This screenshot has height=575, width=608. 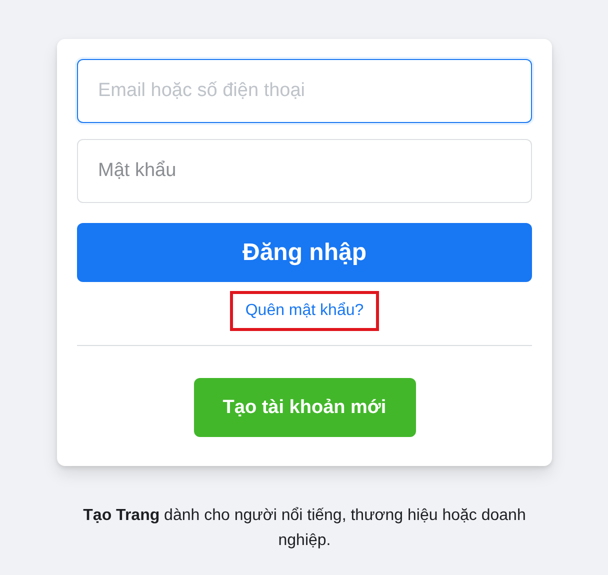 I want to click on create-account-button: Tạo tài khoản mới, so click(x=305, y=407).